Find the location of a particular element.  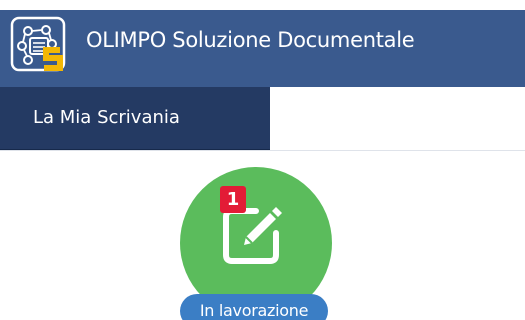

count-badge: 1 is located at coordinates (233, 199).